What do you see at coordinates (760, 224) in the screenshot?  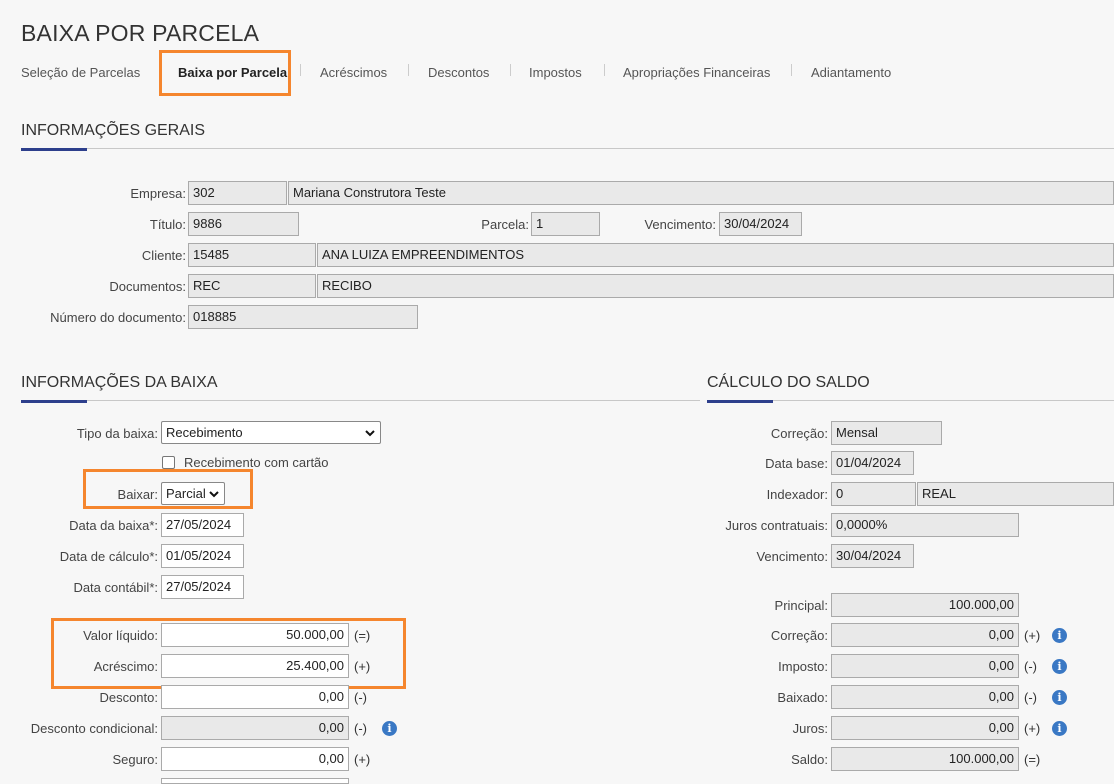 I see `vencimento-field: 30/04/2024` at bounding box center [760, 224].